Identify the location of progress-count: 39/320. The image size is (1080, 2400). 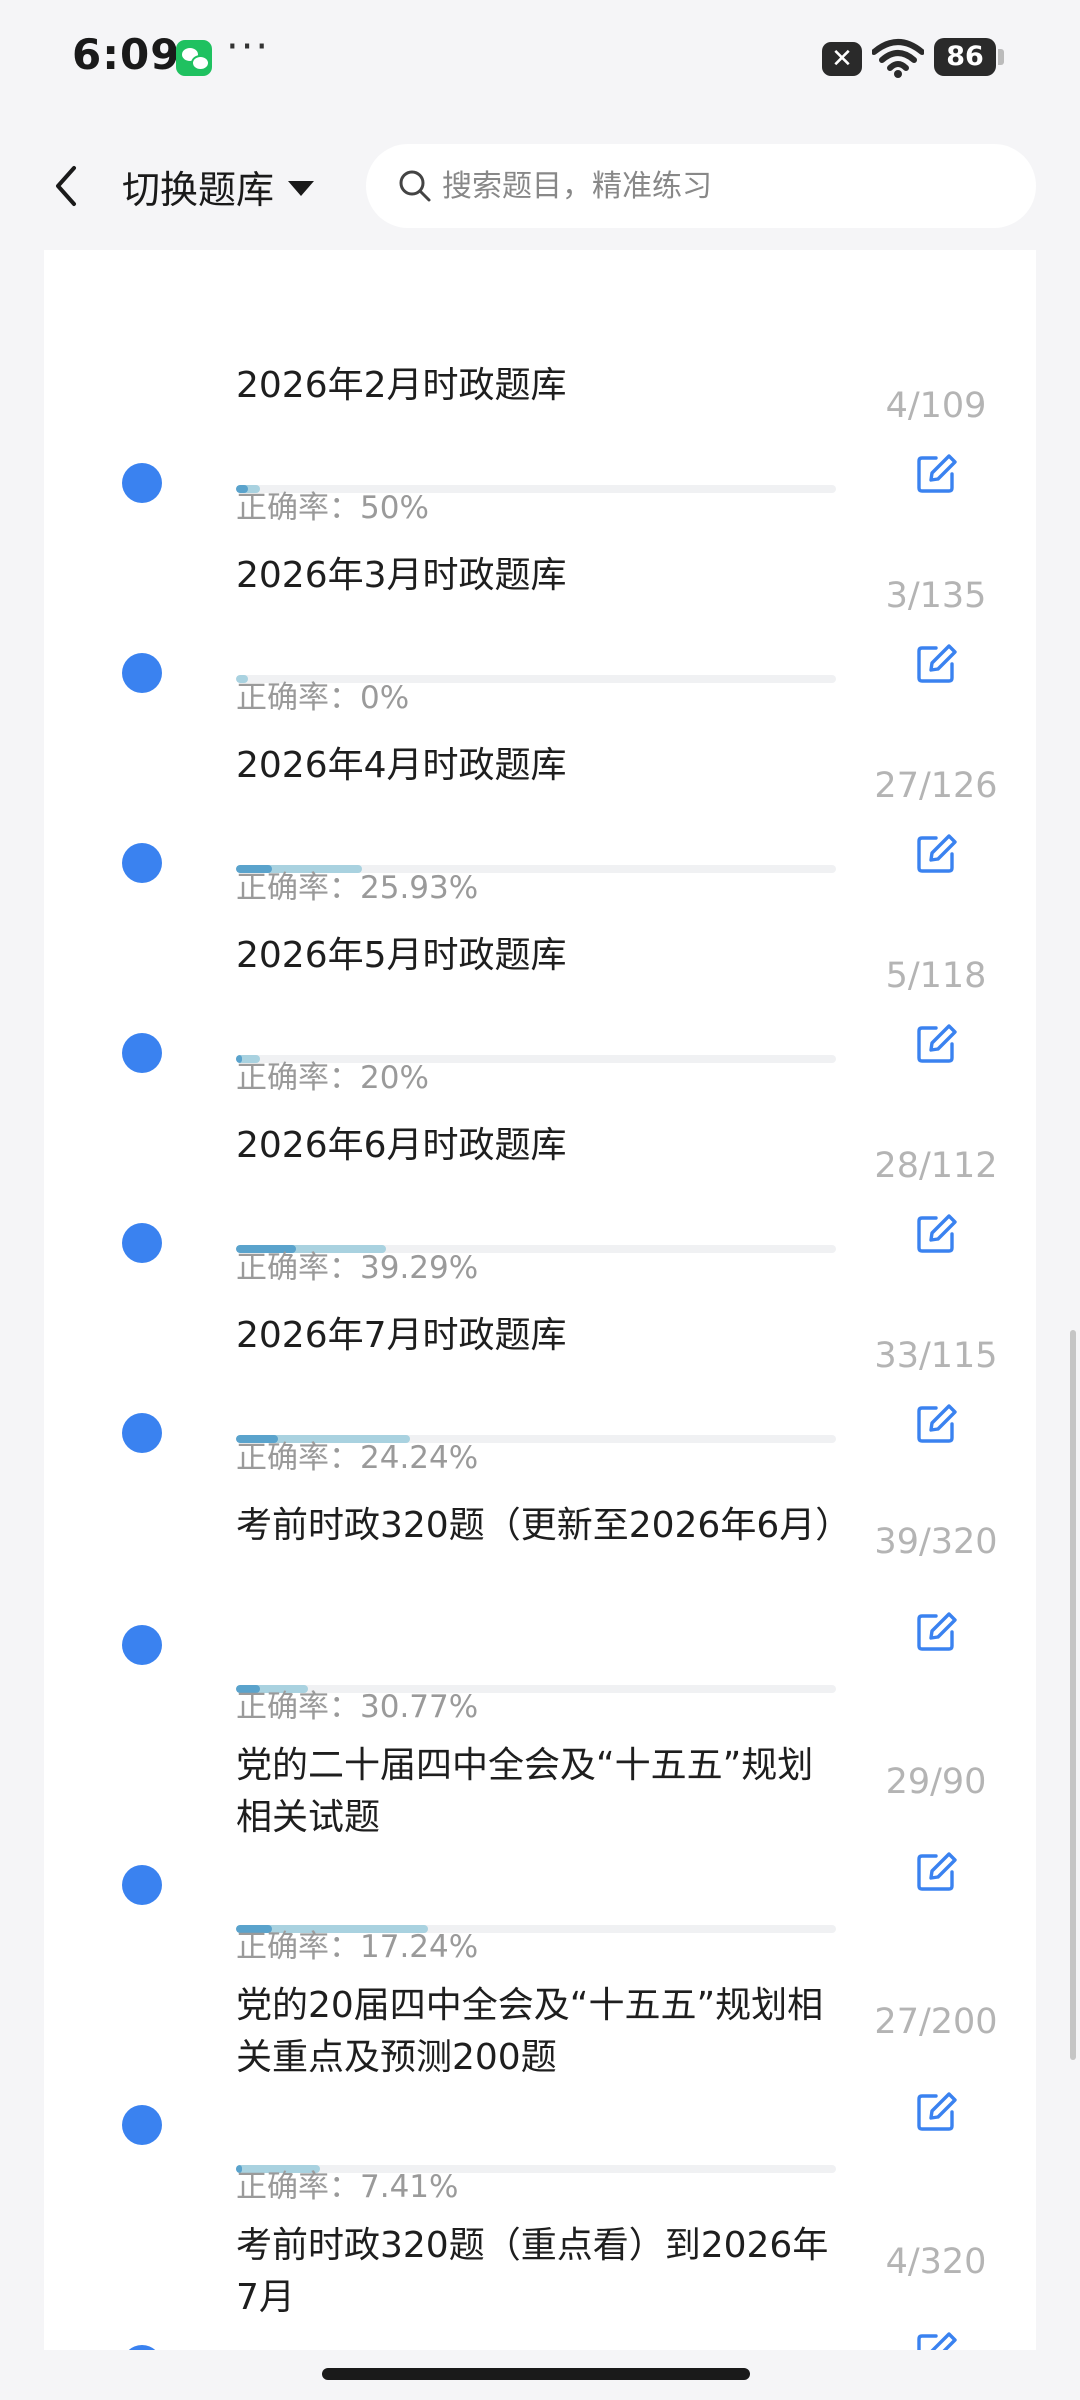
(936, 1542).